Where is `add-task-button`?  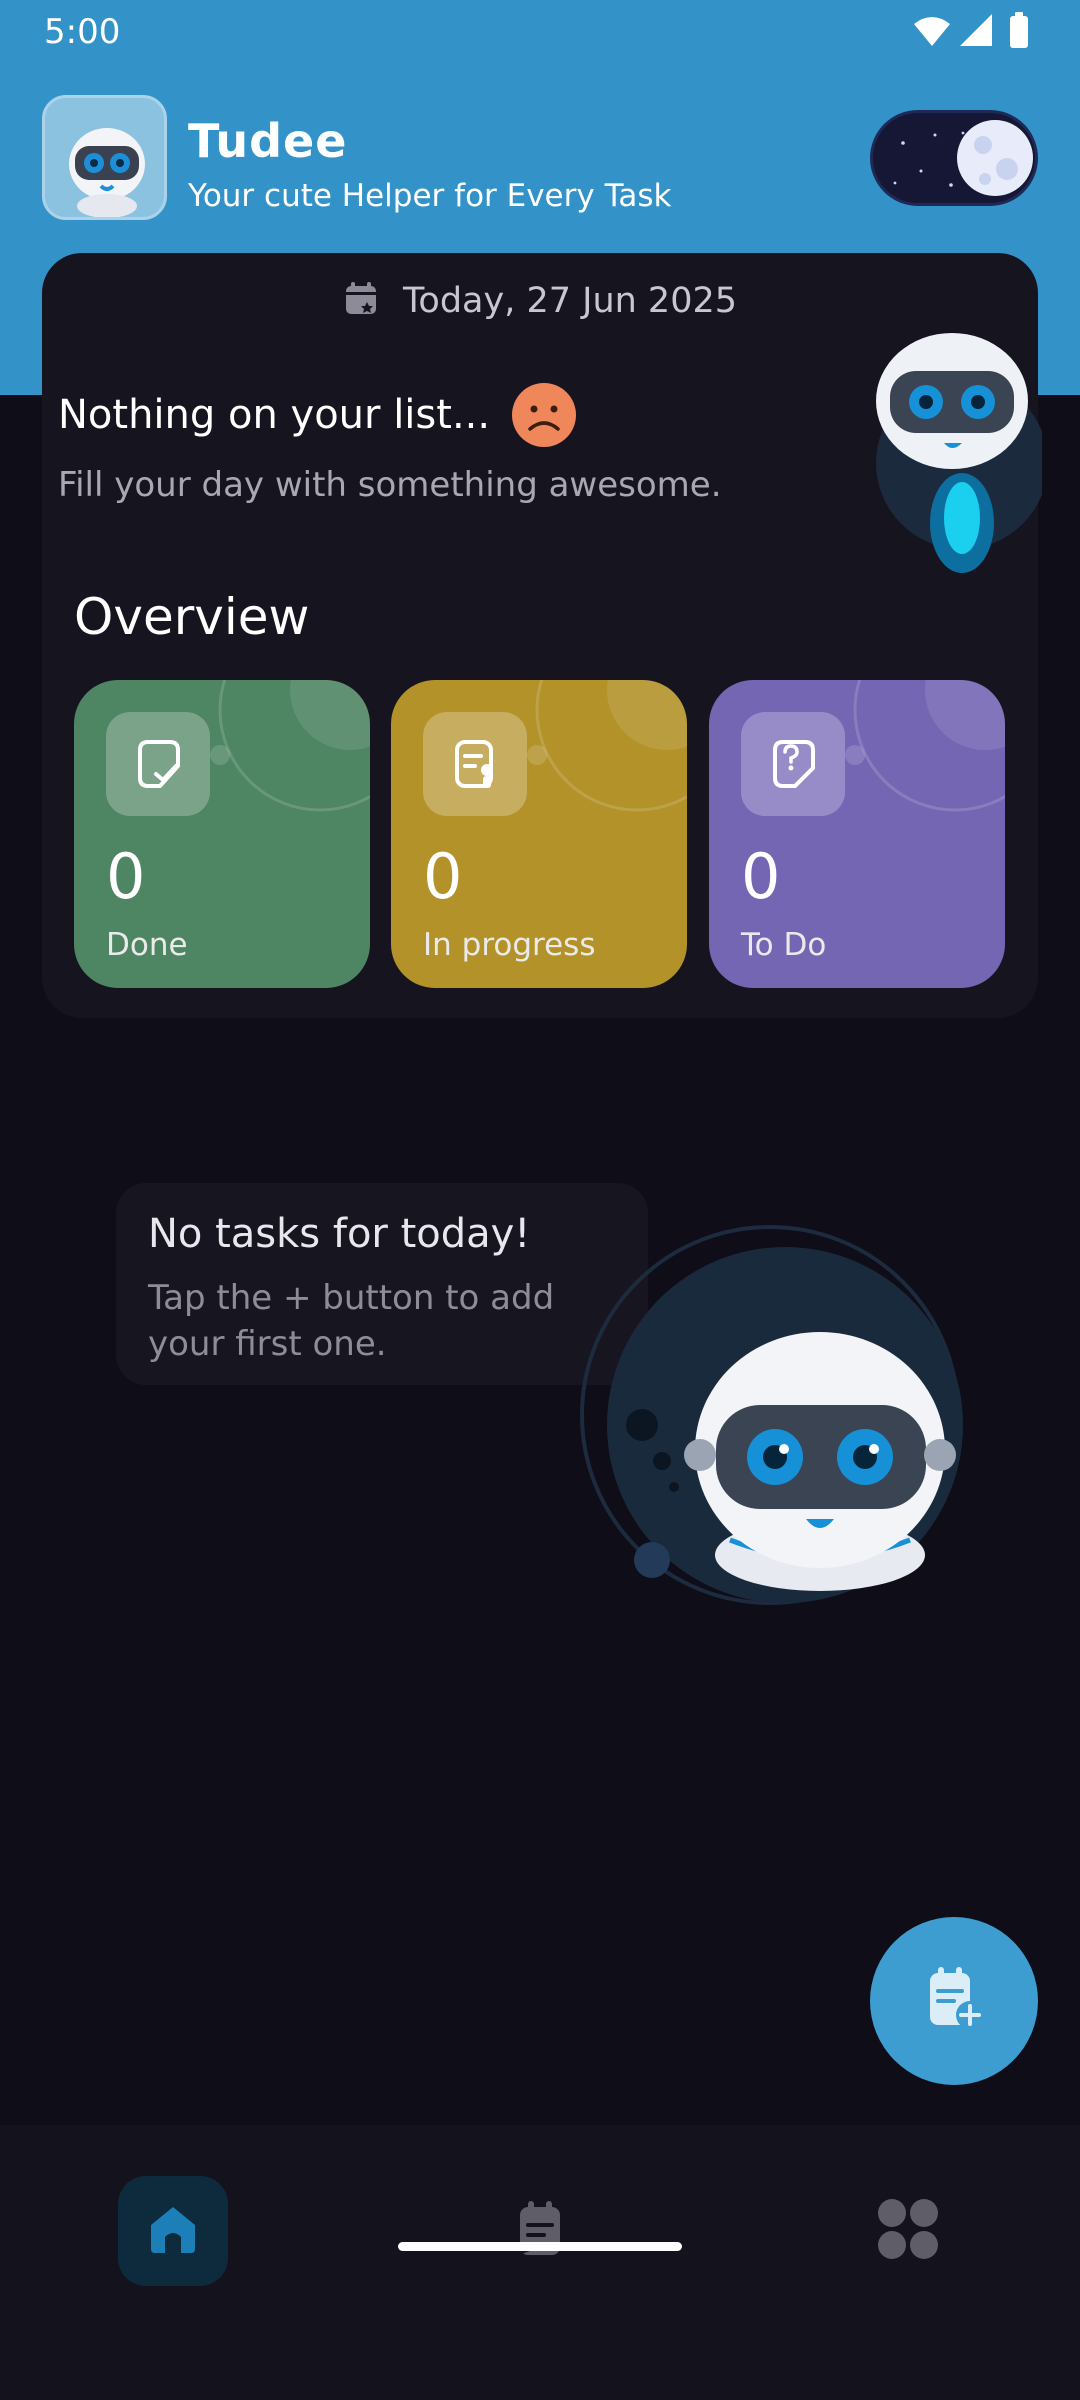
add-task-button is located at coordinates (954, 2001).